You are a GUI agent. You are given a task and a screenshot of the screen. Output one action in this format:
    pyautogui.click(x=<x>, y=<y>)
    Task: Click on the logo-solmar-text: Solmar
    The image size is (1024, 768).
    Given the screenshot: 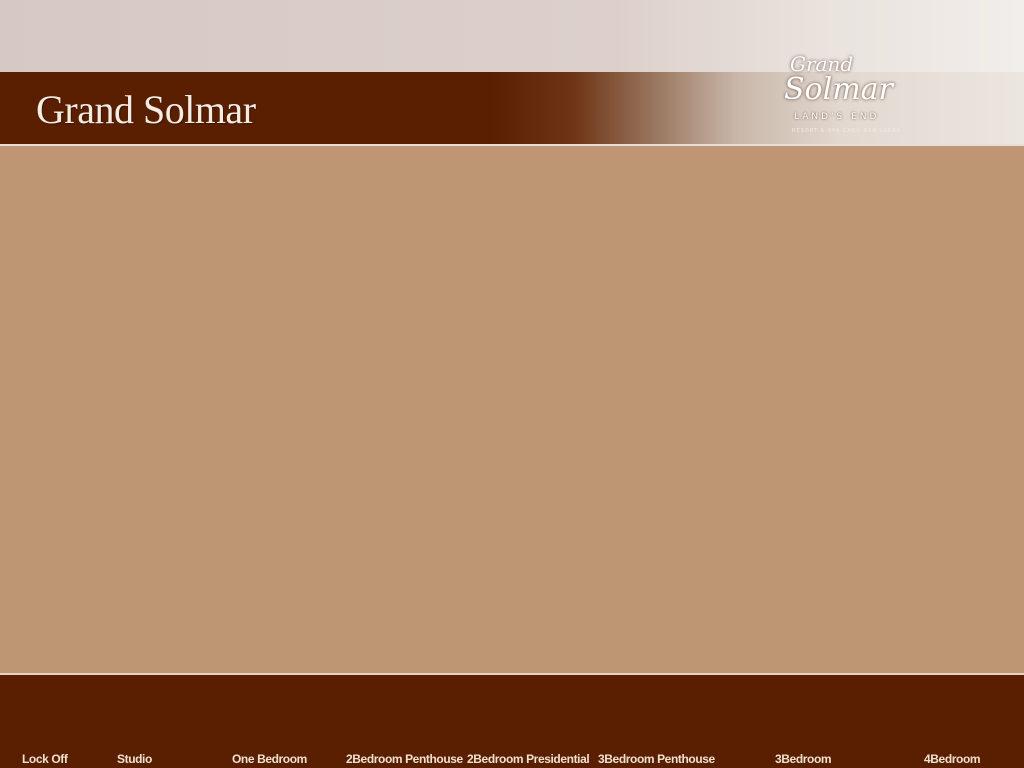 What is the action you would take?
    pyautogui.click(x=838, y=89)
    